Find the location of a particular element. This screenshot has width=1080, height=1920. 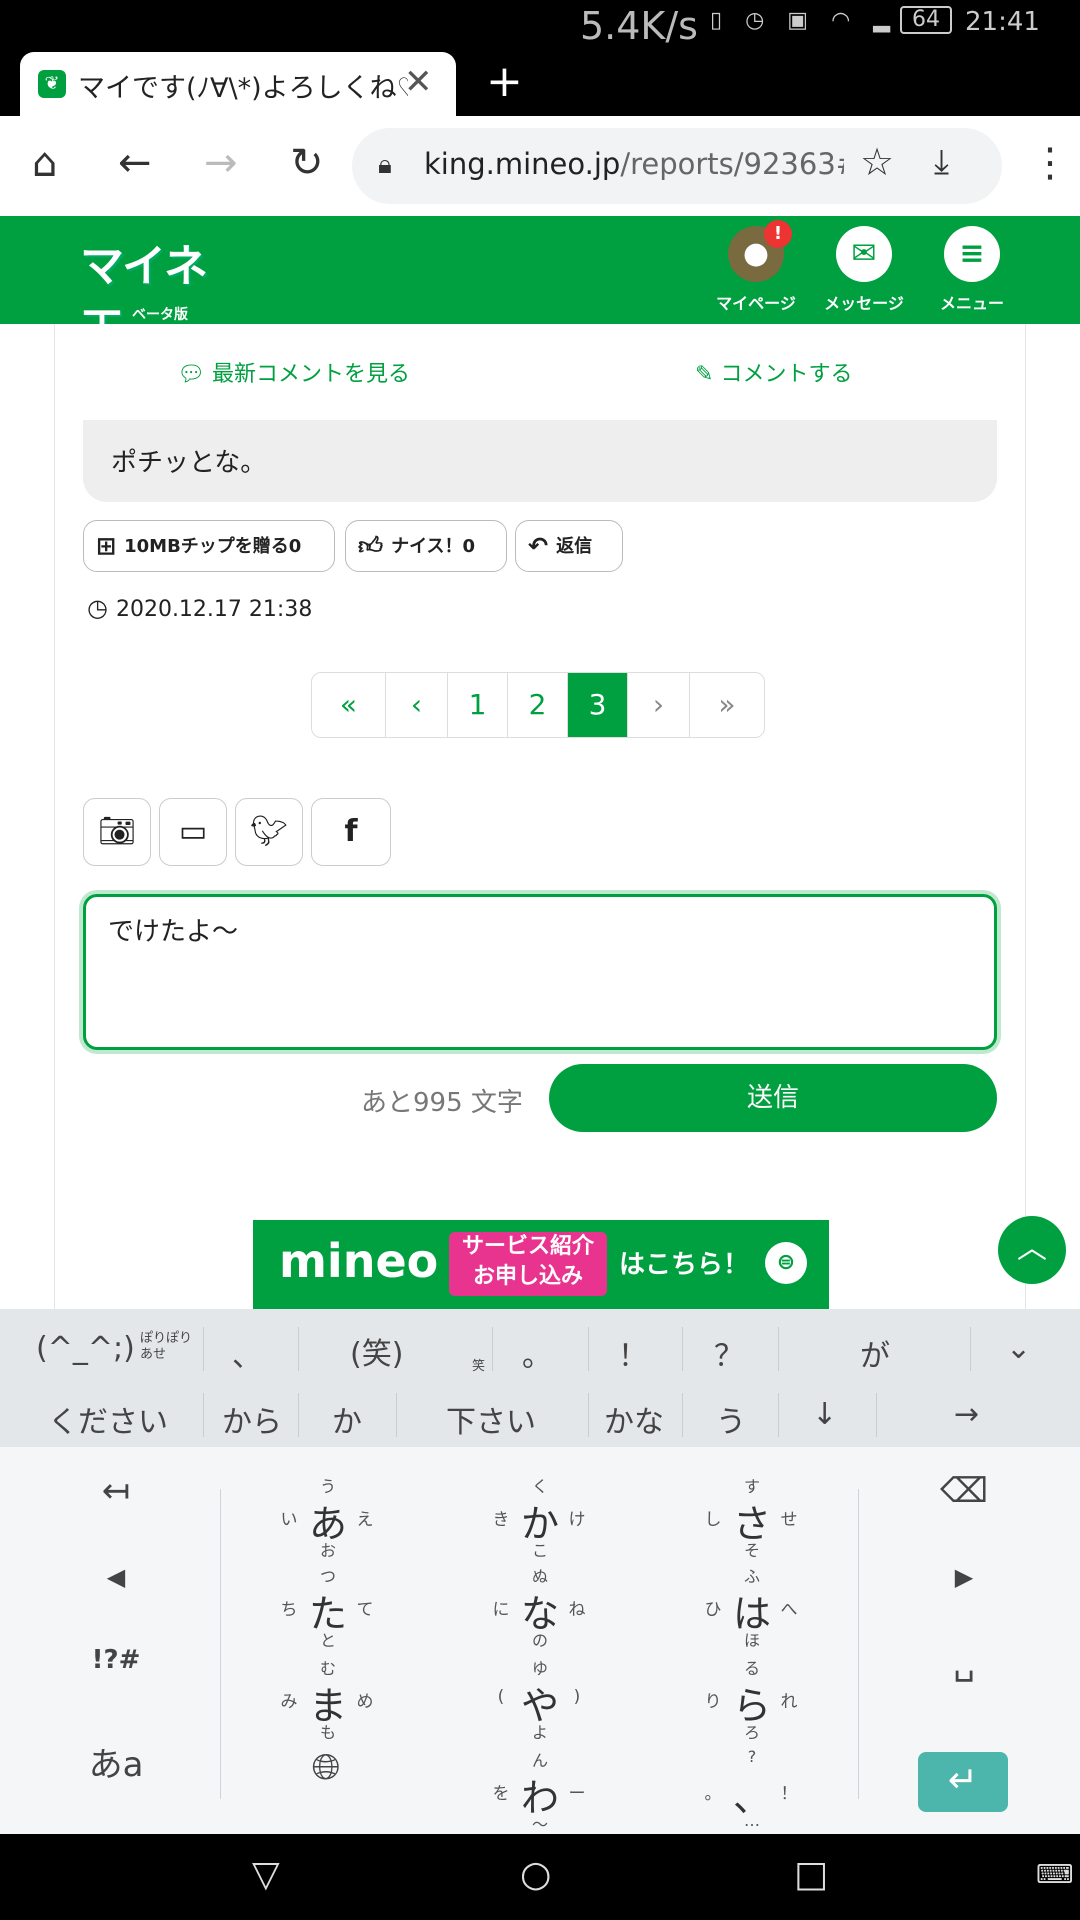

bookmark-star-icon: ☆ is located at coordinates (877, 162).